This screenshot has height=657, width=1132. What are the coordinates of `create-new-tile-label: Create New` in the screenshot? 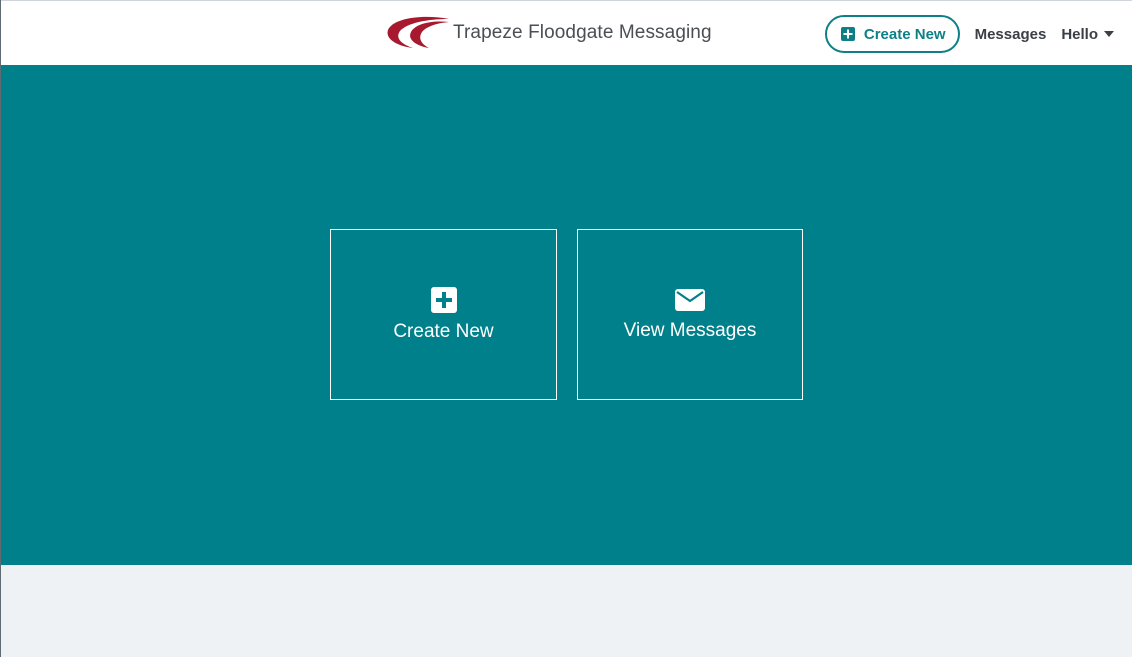 It's located at (443, 331).